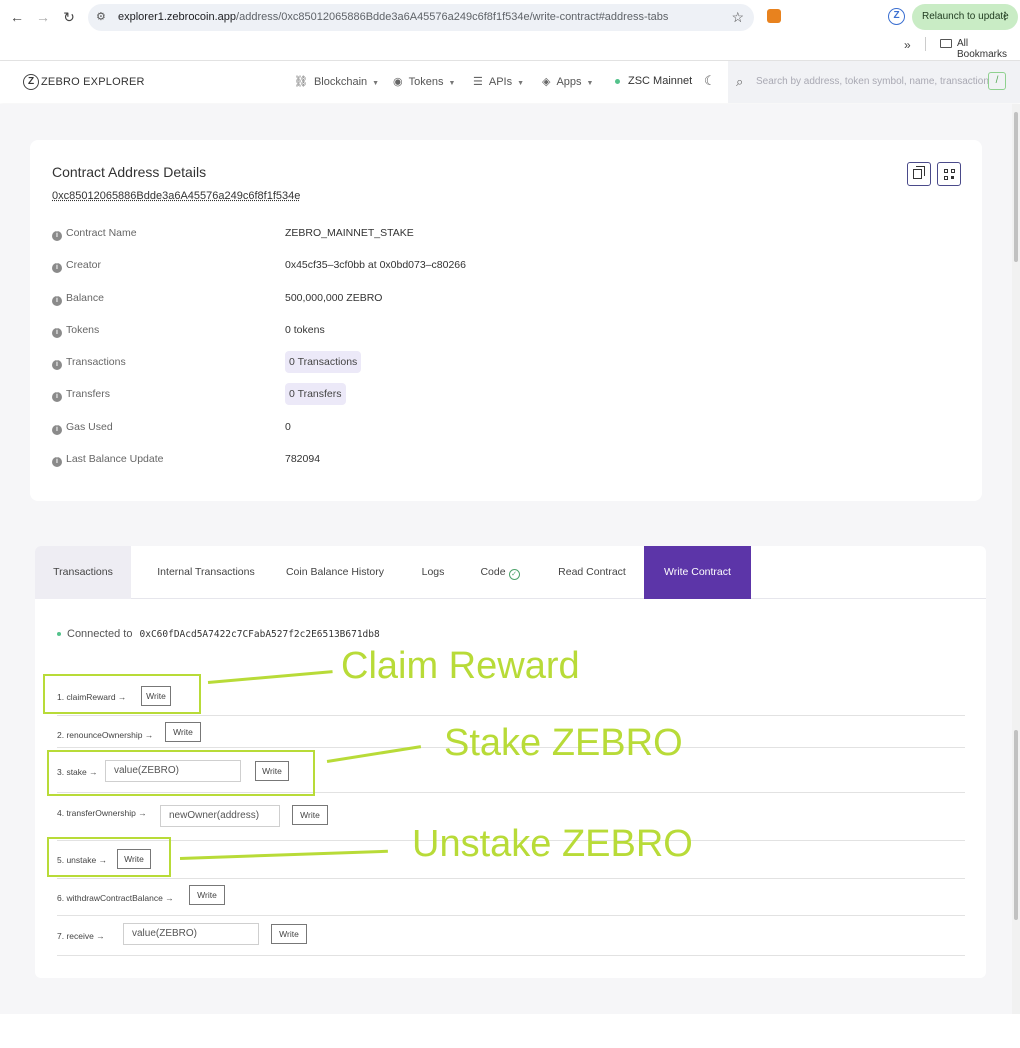 This screenshot has height=1048, width=1020. I want to click on reload-icon: ↻, so click(69, 17).